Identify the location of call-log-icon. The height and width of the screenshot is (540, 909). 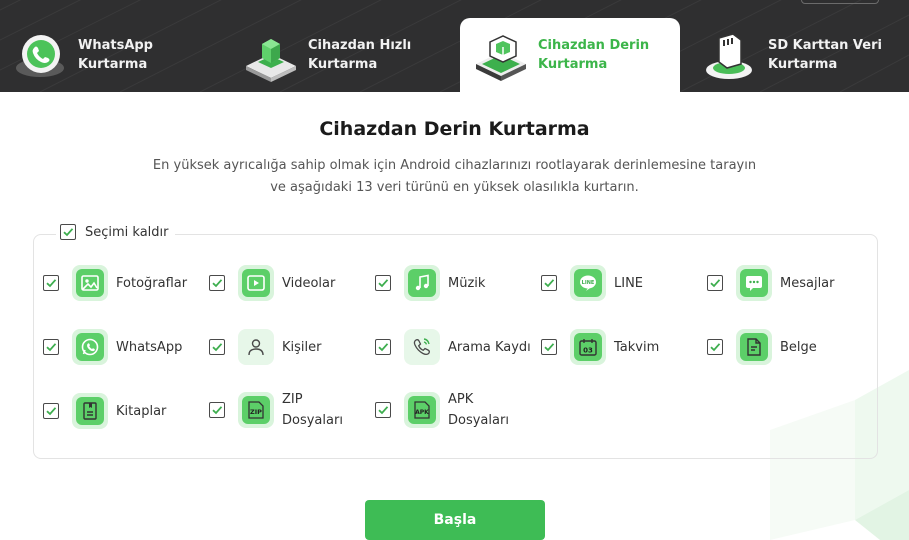
(422, 347).